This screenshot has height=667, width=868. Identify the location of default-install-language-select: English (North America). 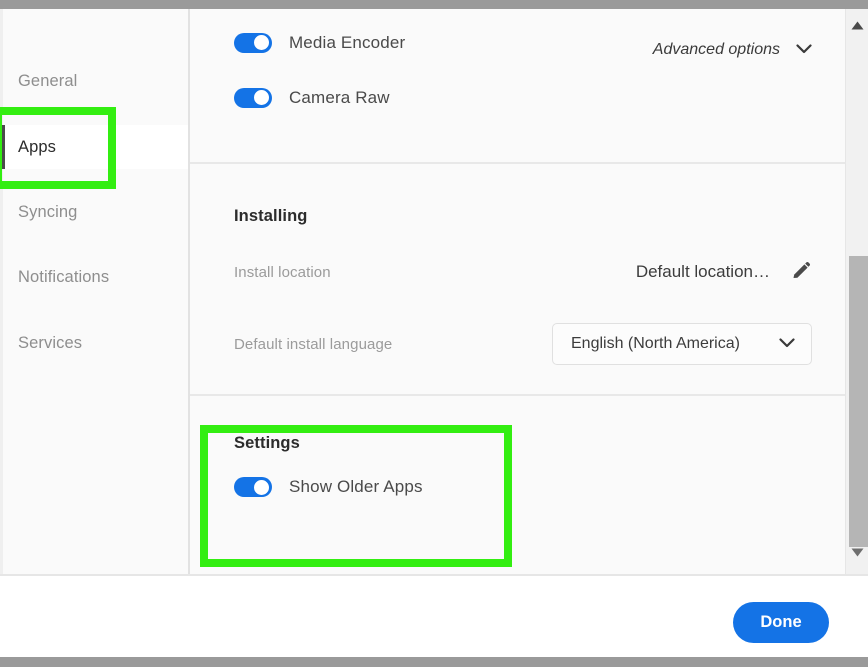
(682, 344).